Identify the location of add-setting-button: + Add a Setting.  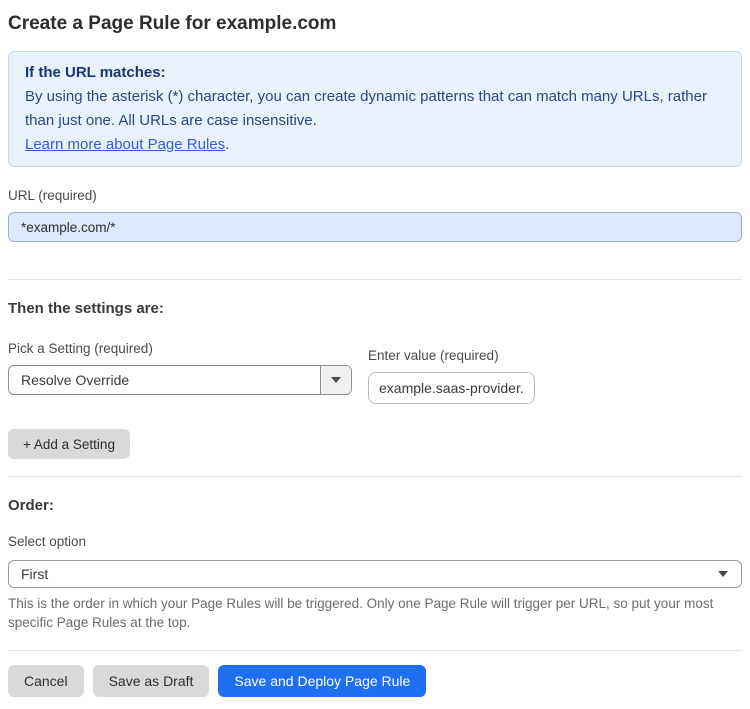
(69, 444).